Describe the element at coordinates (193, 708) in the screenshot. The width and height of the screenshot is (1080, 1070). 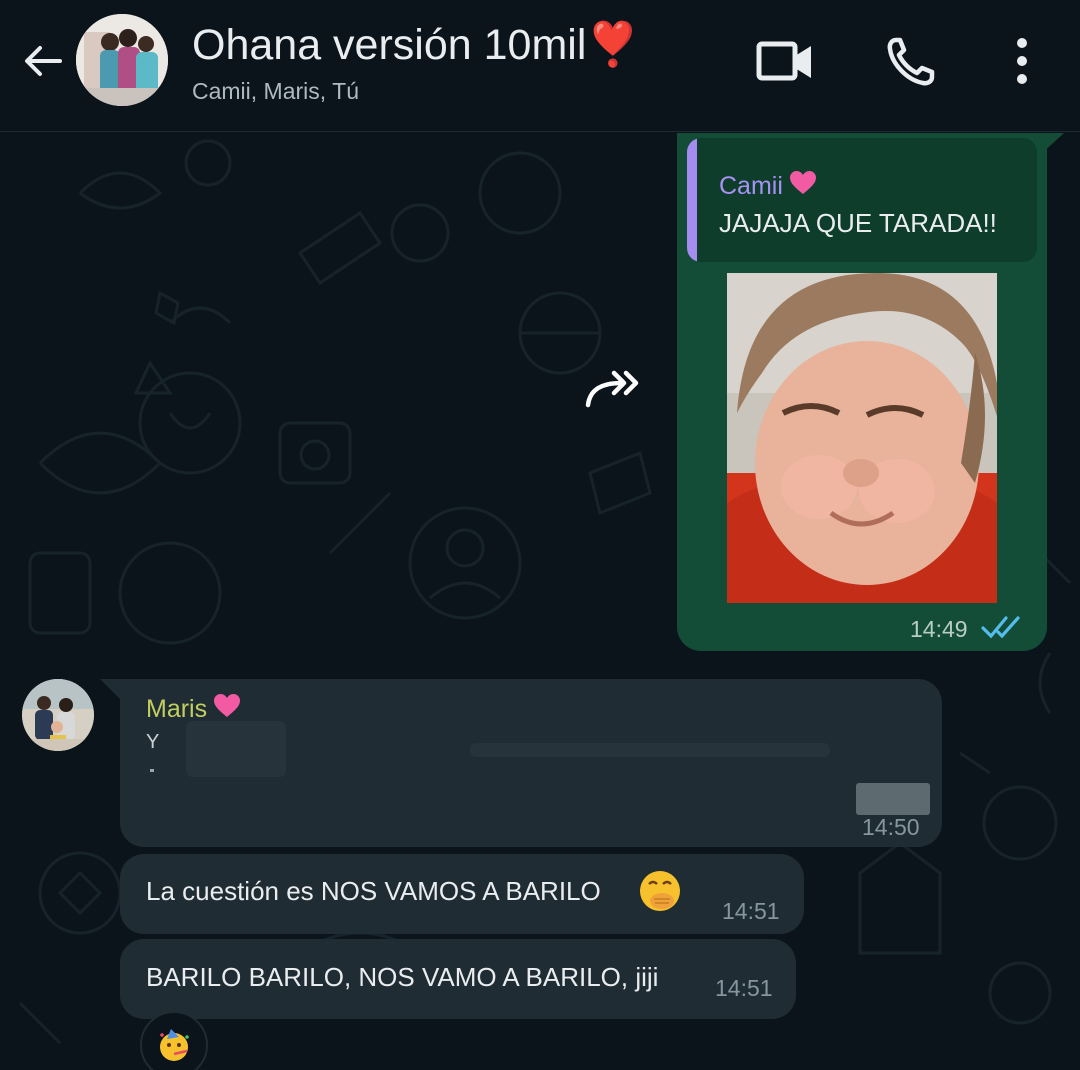
I see `sender-name: Maris` at that location.